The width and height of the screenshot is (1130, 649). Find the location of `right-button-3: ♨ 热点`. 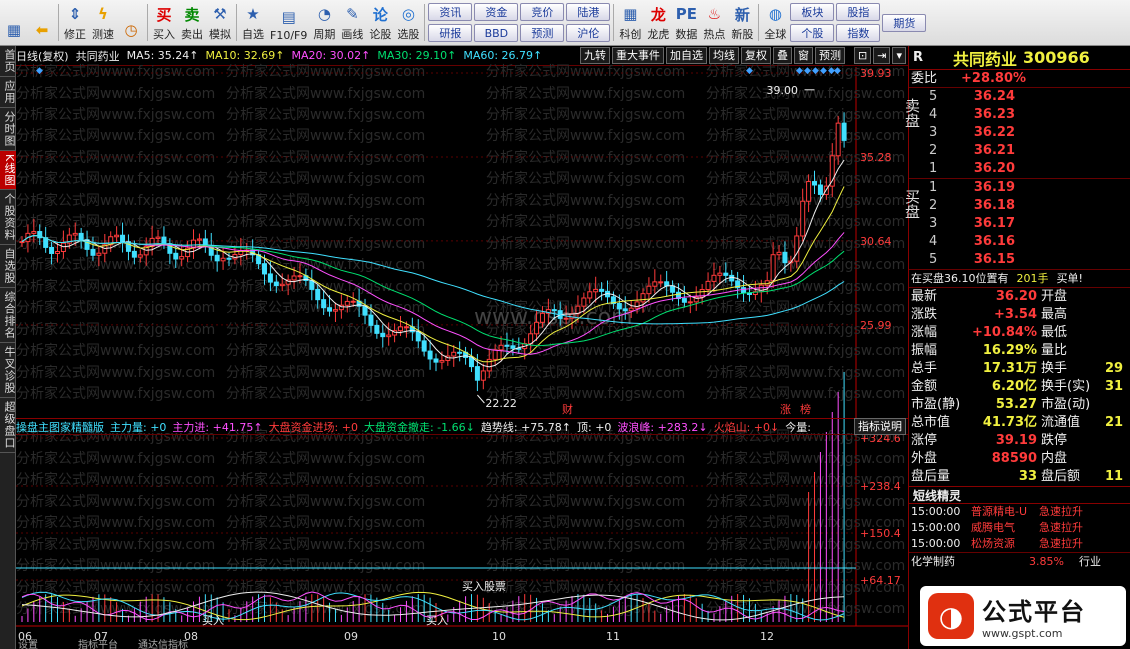

right-button-3: ♨ 热点 is located at coordinates (714, 22).